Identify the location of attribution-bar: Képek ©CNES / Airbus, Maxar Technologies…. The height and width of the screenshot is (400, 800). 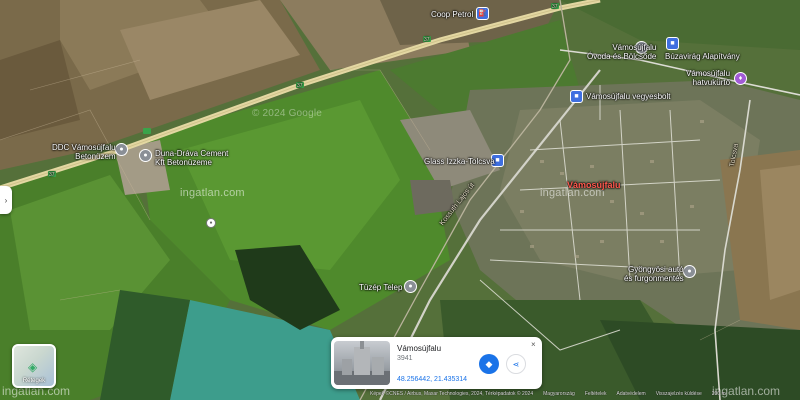
(548, 395).